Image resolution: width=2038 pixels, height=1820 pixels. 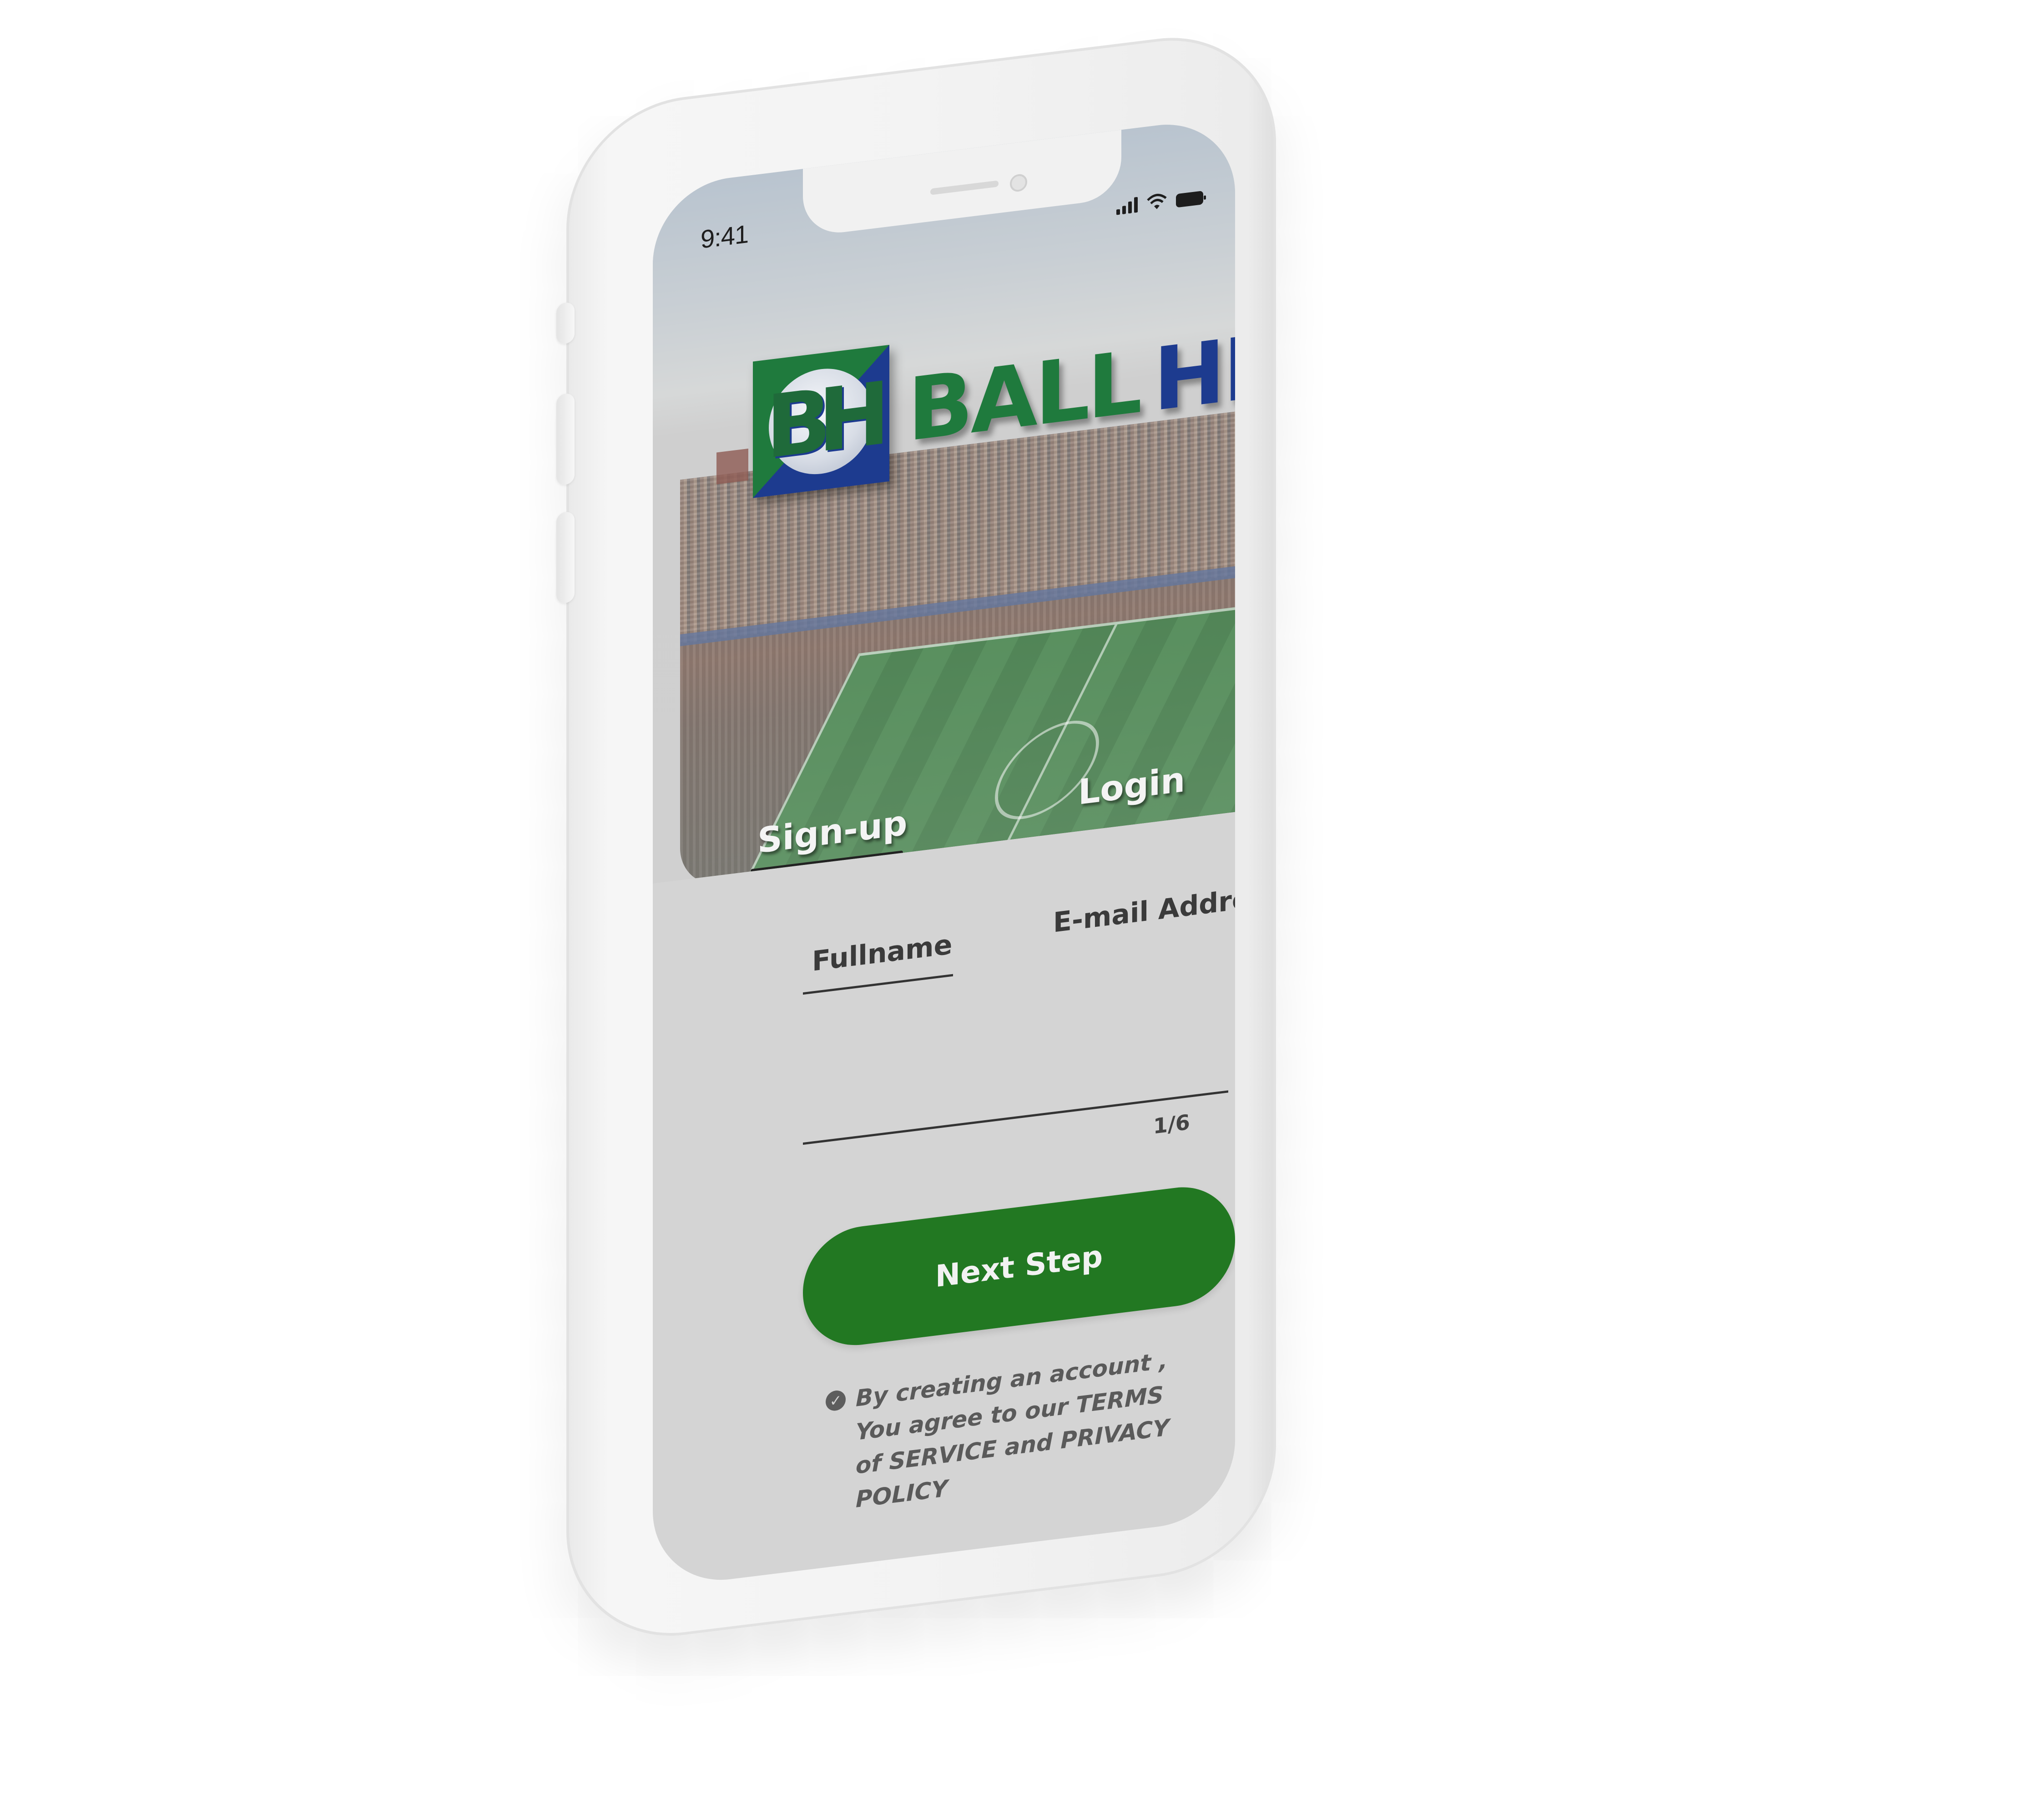 I want to click on speaker-grille, so click(x=964, y=188).